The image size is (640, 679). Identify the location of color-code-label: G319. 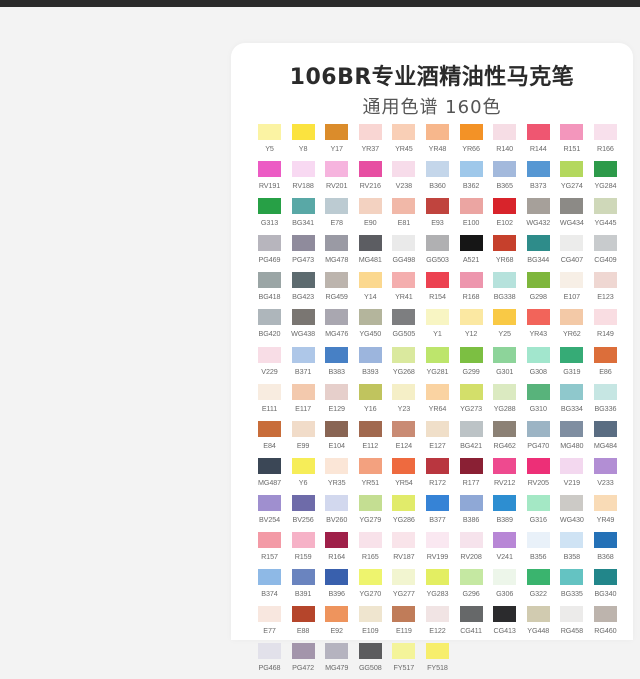
(572, 371).